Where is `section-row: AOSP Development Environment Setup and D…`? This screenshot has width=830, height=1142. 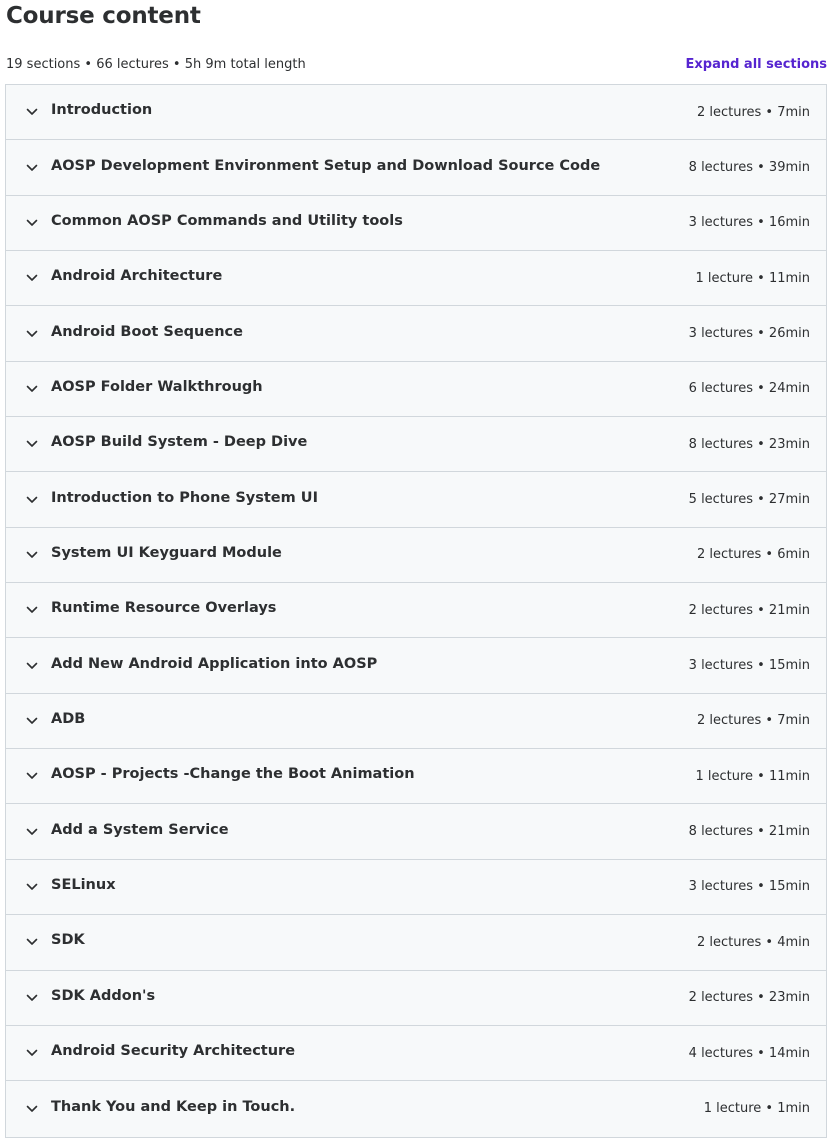
section-row: AOSP Development Environment Setup and D… is located at coordinates (416, 168).